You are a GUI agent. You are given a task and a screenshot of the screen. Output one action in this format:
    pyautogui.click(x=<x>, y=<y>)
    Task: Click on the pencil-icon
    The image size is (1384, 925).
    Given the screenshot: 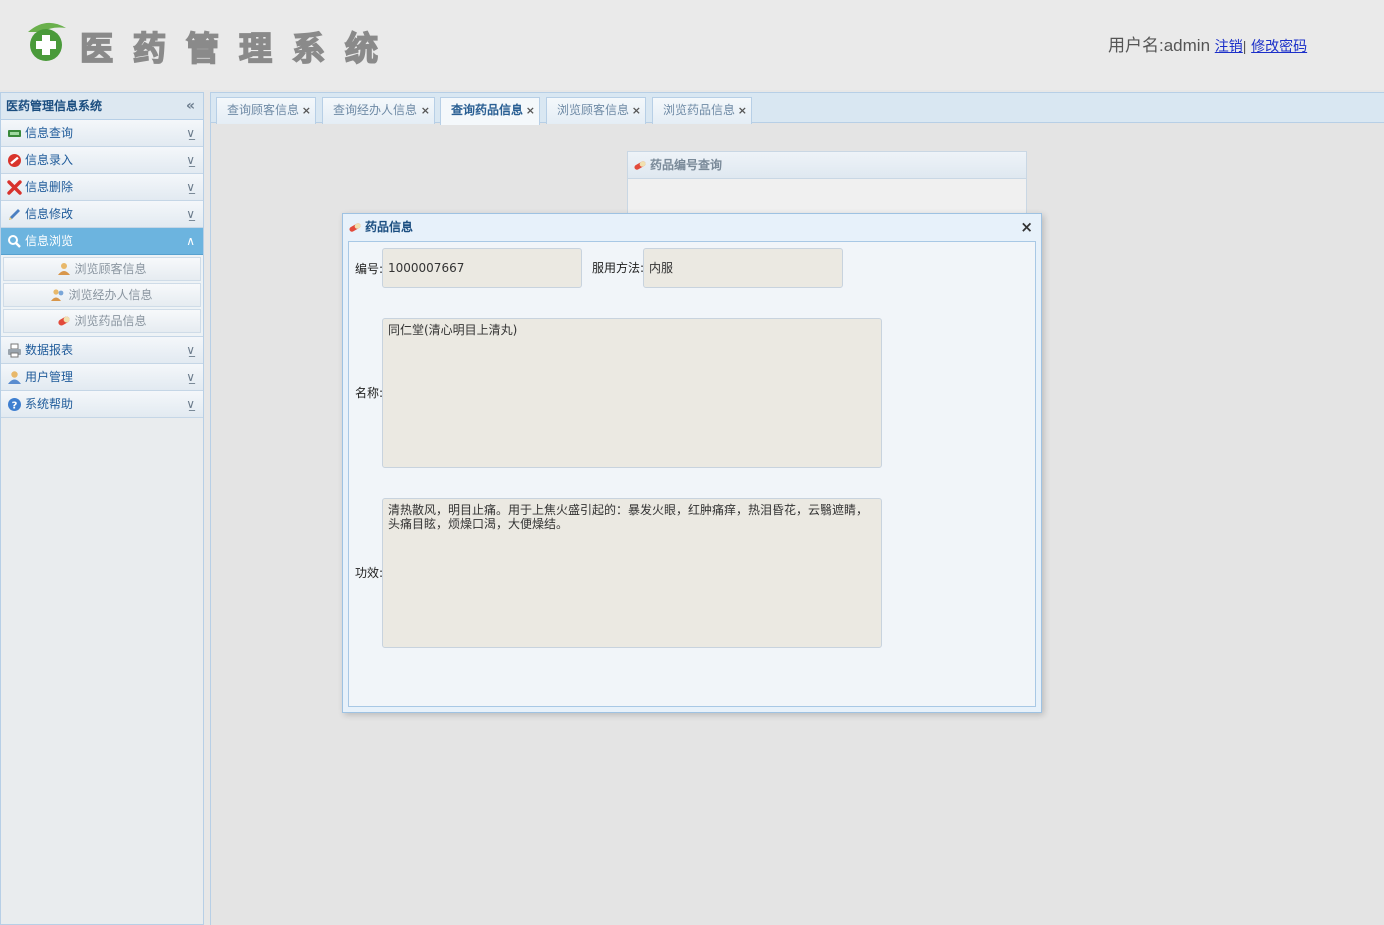 What is the action you would take?
    pyautogui.click(x=14, y=214)
    